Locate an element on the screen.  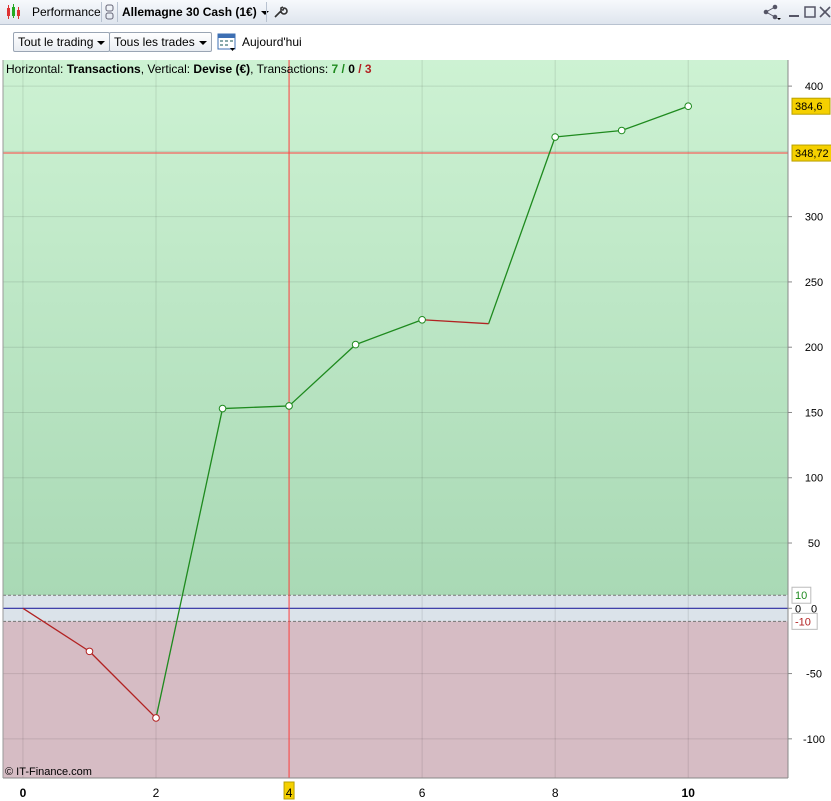
close-icon is located at coordinates (825, 12).